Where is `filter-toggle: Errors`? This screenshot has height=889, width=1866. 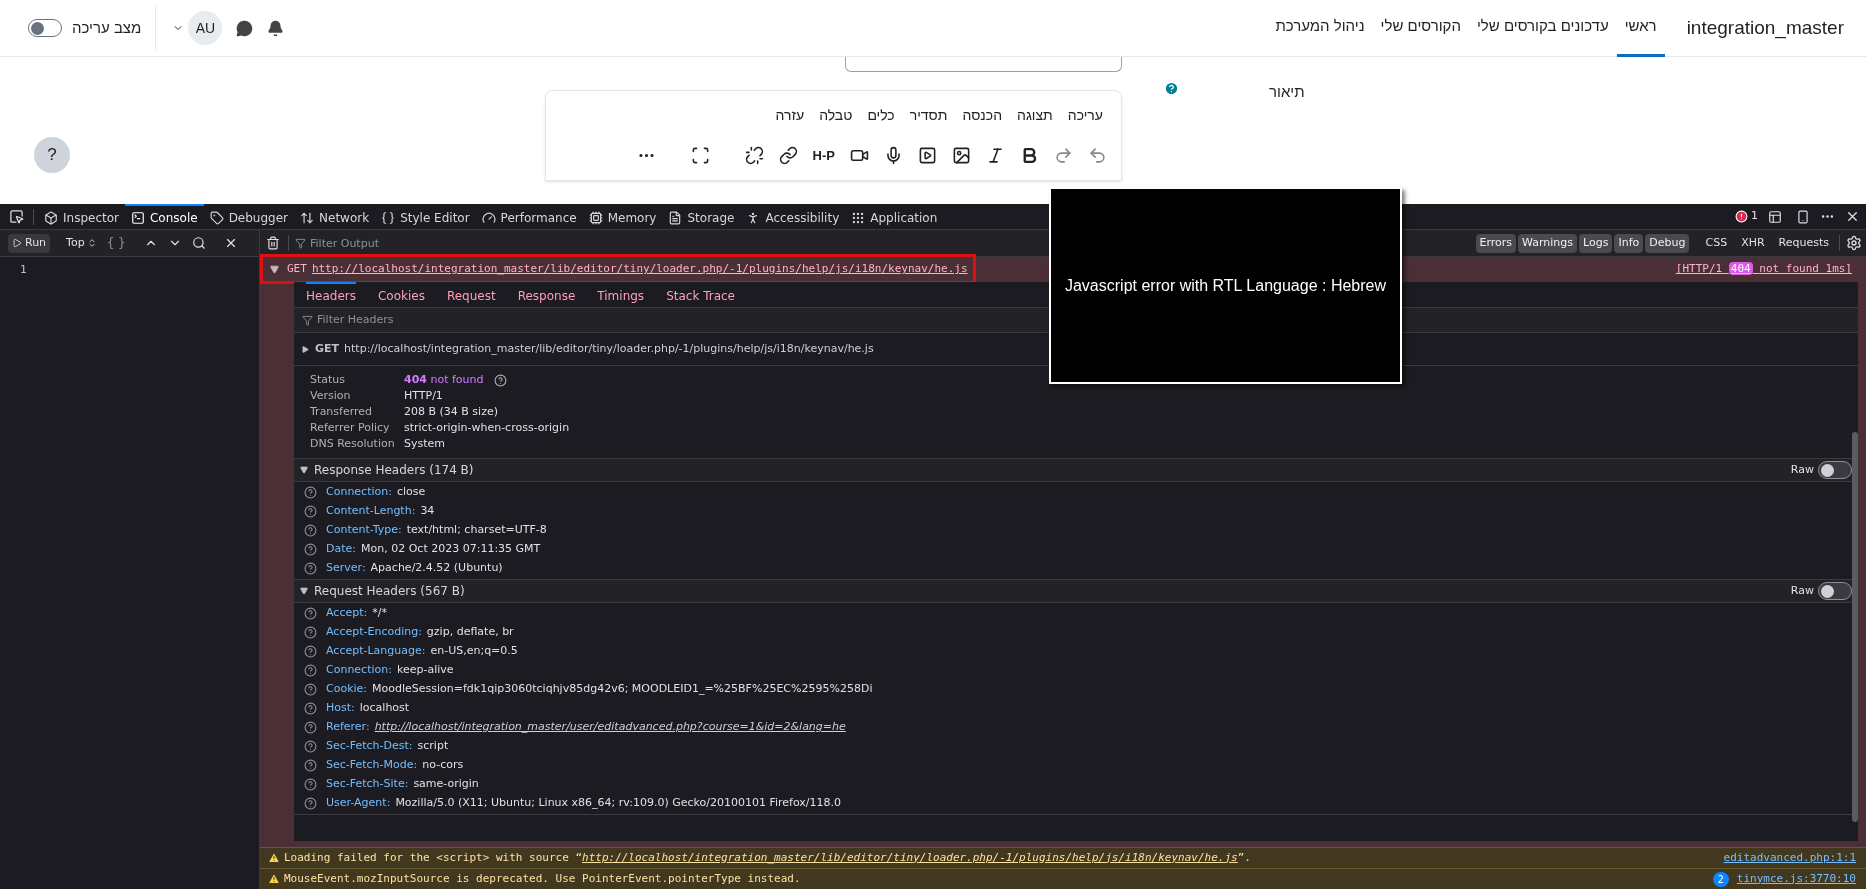
filter-toggle: Errors is located at coordinates (1496, 243).